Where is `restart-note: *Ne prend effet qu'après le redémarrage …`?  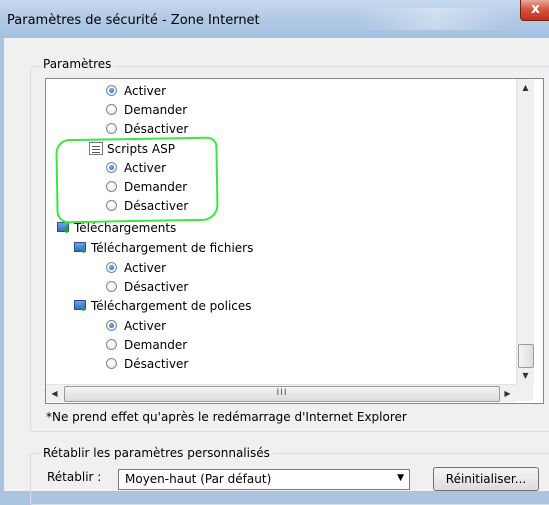
restart-note: *Ne prend effet qu'après le redémarrage … is located at coordinates (226, 417).